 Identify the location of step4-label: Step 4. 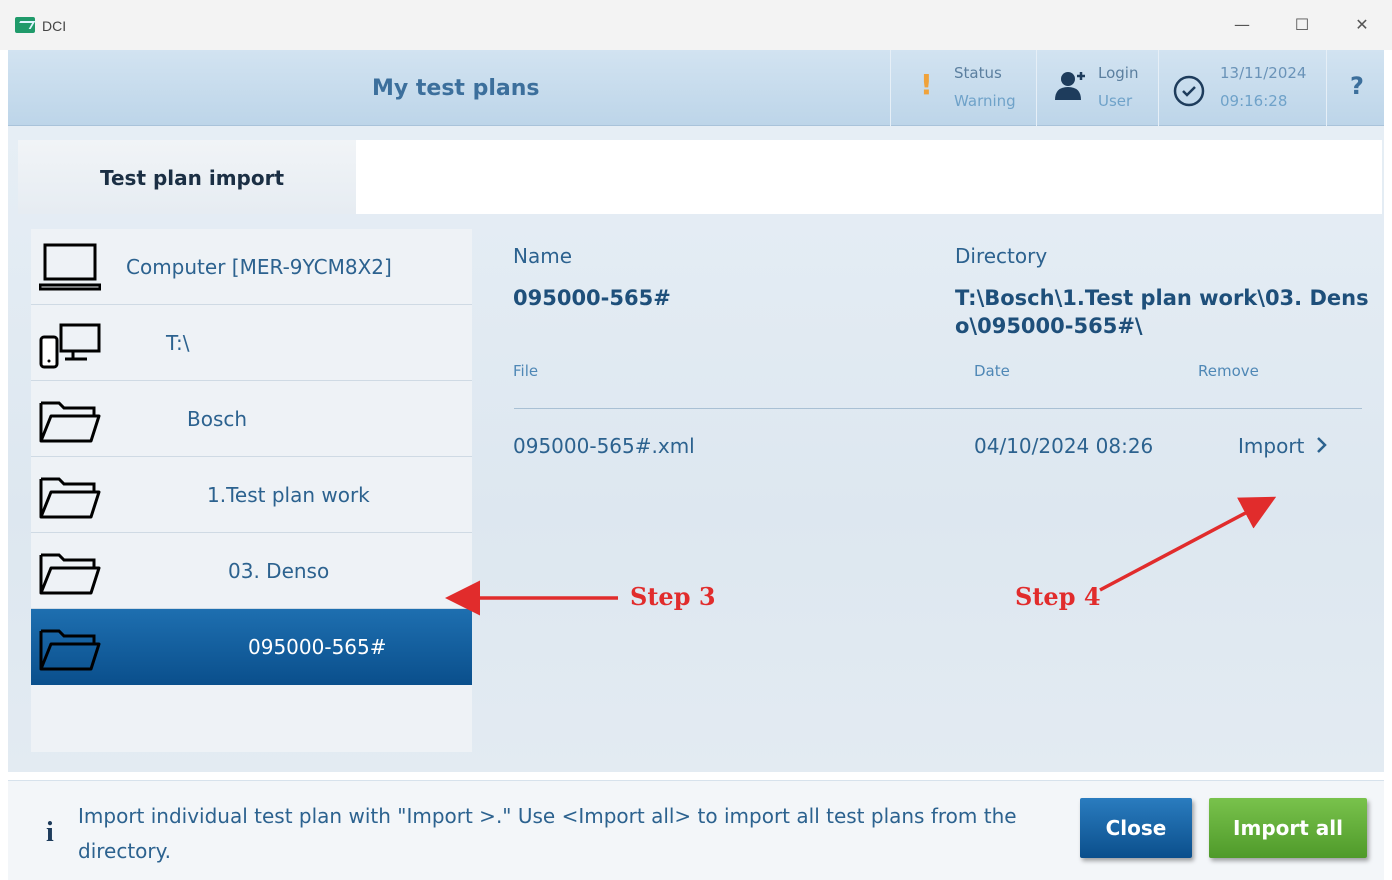
(1058, 596).